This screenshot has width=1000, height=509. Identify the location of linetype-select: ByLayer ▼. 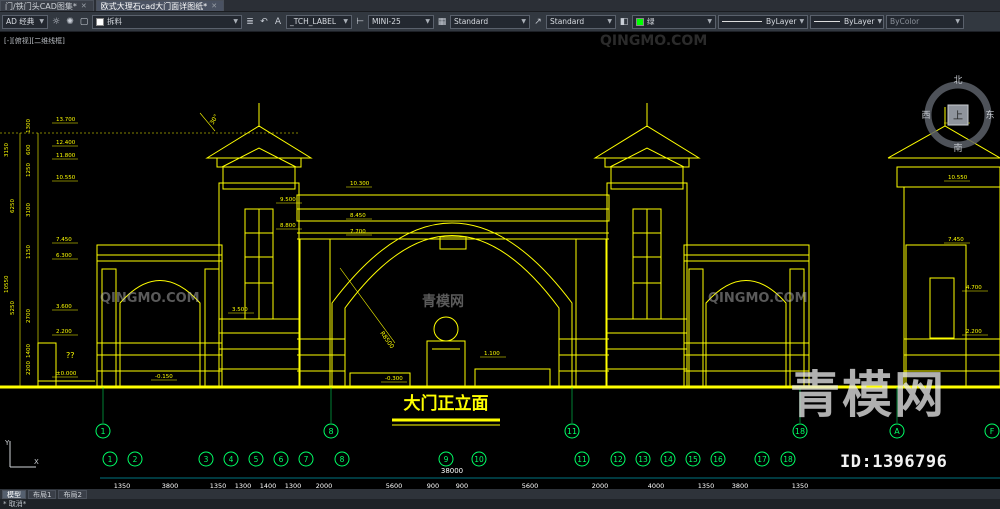
(763, 21).